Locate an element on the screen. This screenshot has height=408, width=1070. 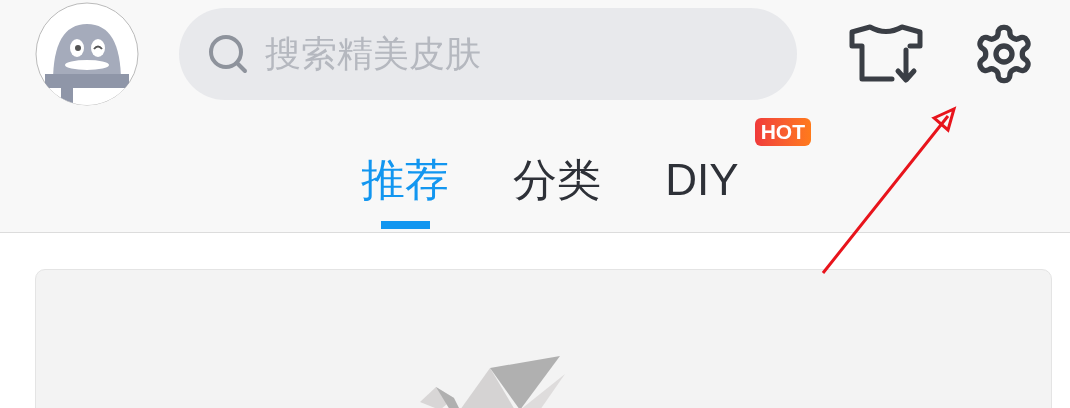
hot-badge: HOT is located at coordinates (782, 132).